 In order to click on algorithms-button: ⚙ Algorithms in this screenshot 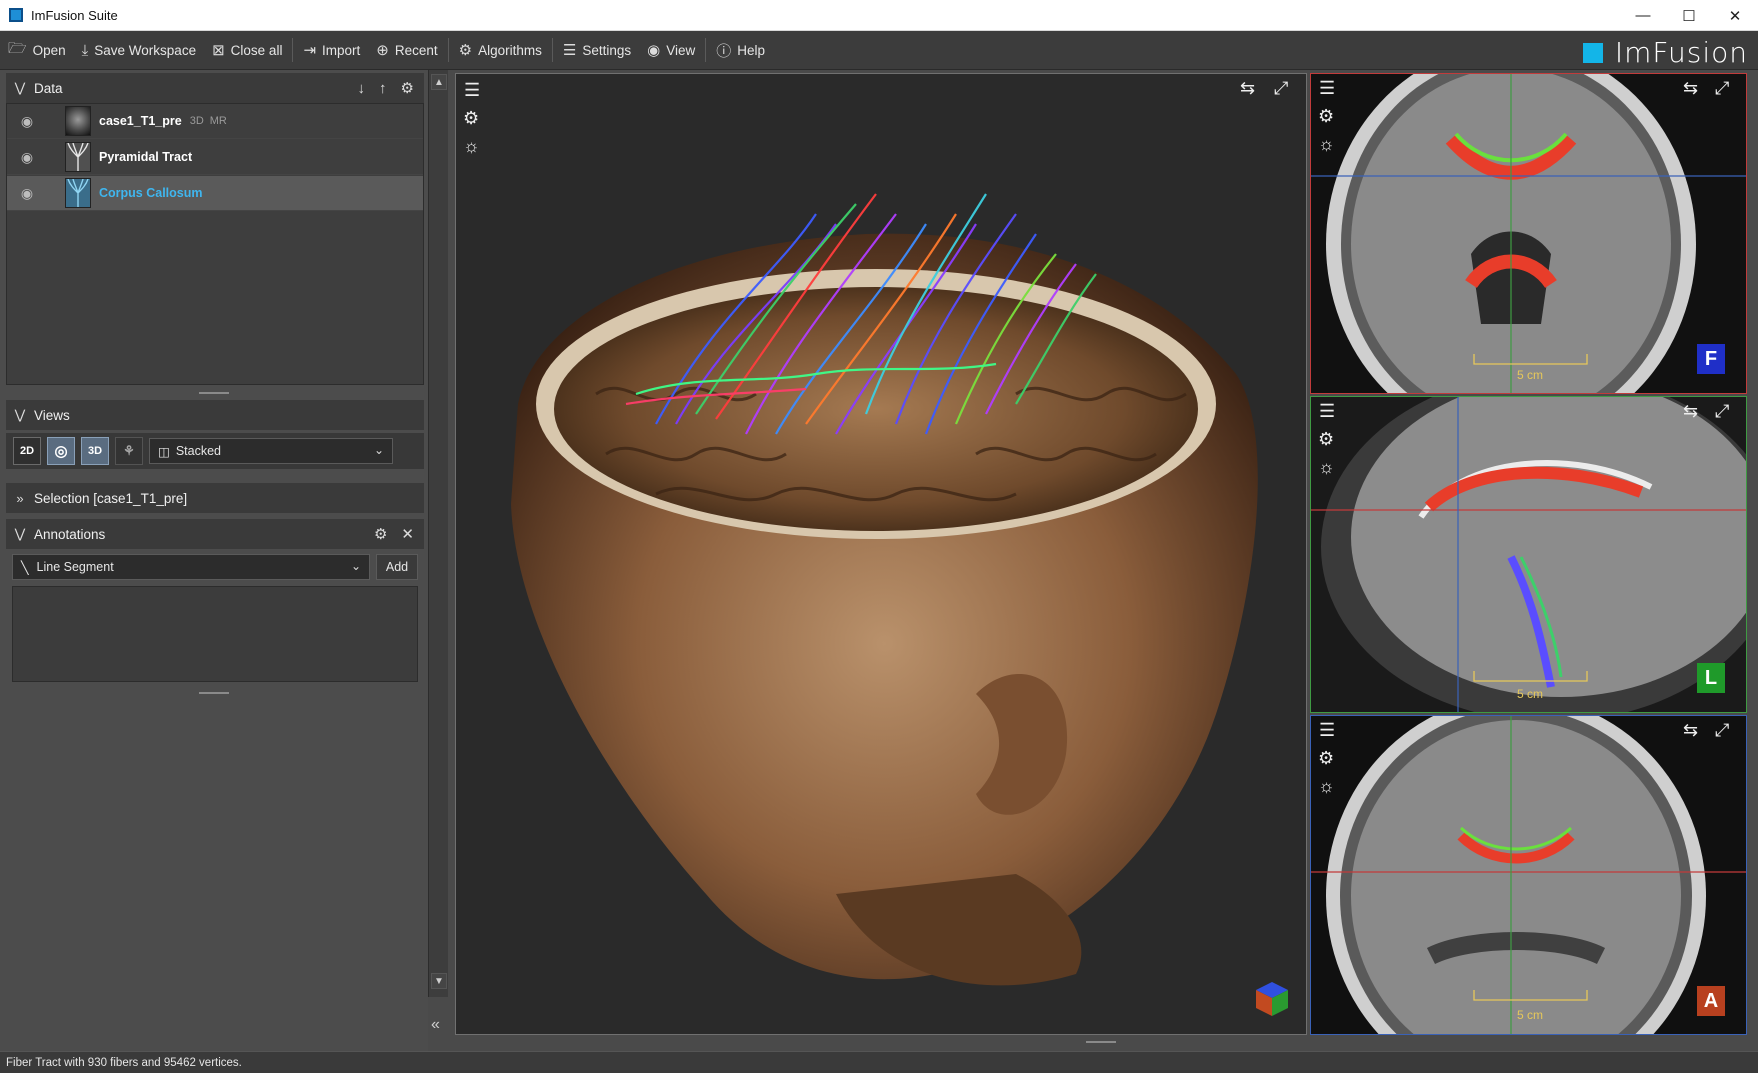, I will do `click(500, 50)`.